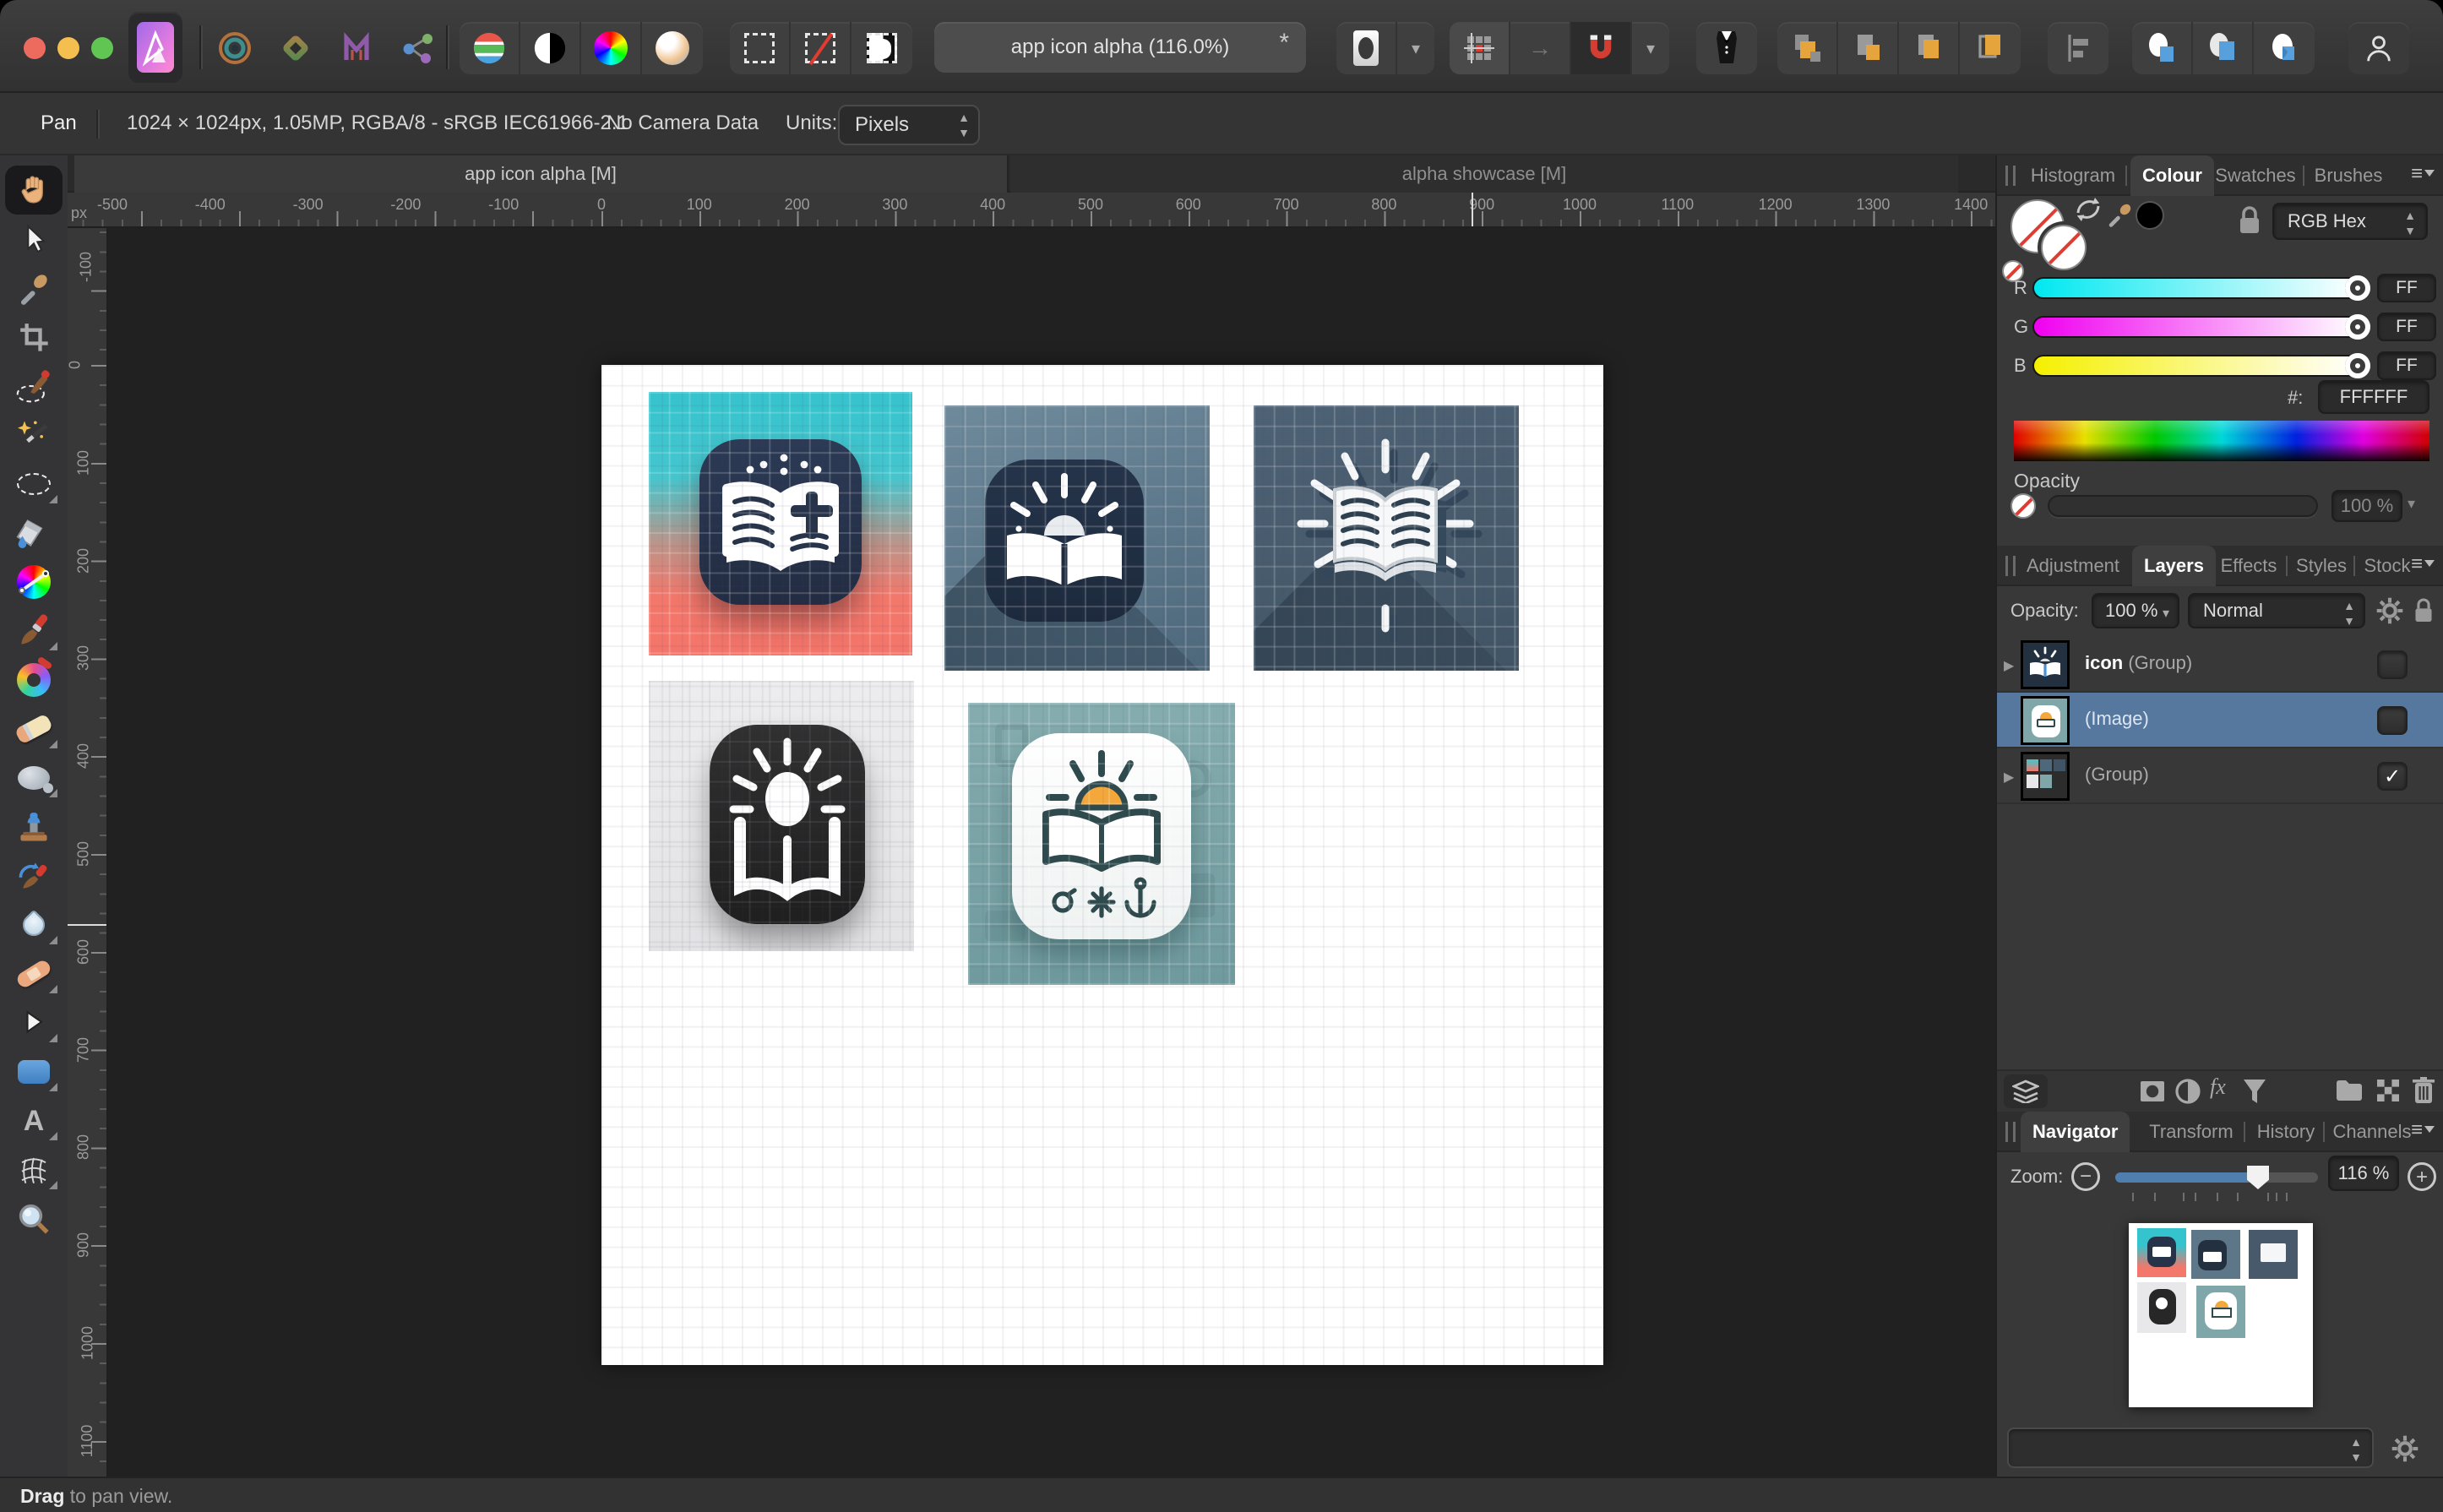 The image size is (2443, 1512). I want to click on green-value: FF, so click(2406, 327).